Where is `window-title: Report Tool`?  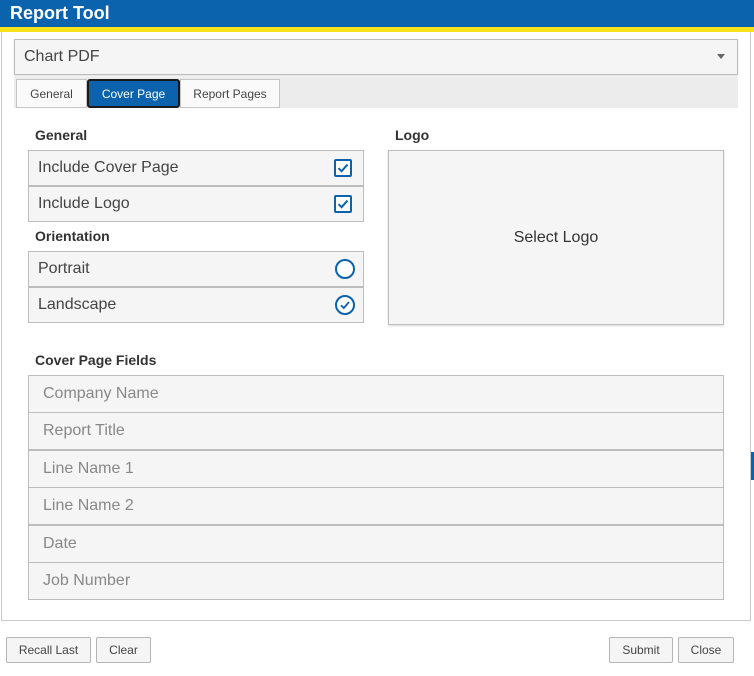
window-title: Report Tool is located at coordinates (60, 13).